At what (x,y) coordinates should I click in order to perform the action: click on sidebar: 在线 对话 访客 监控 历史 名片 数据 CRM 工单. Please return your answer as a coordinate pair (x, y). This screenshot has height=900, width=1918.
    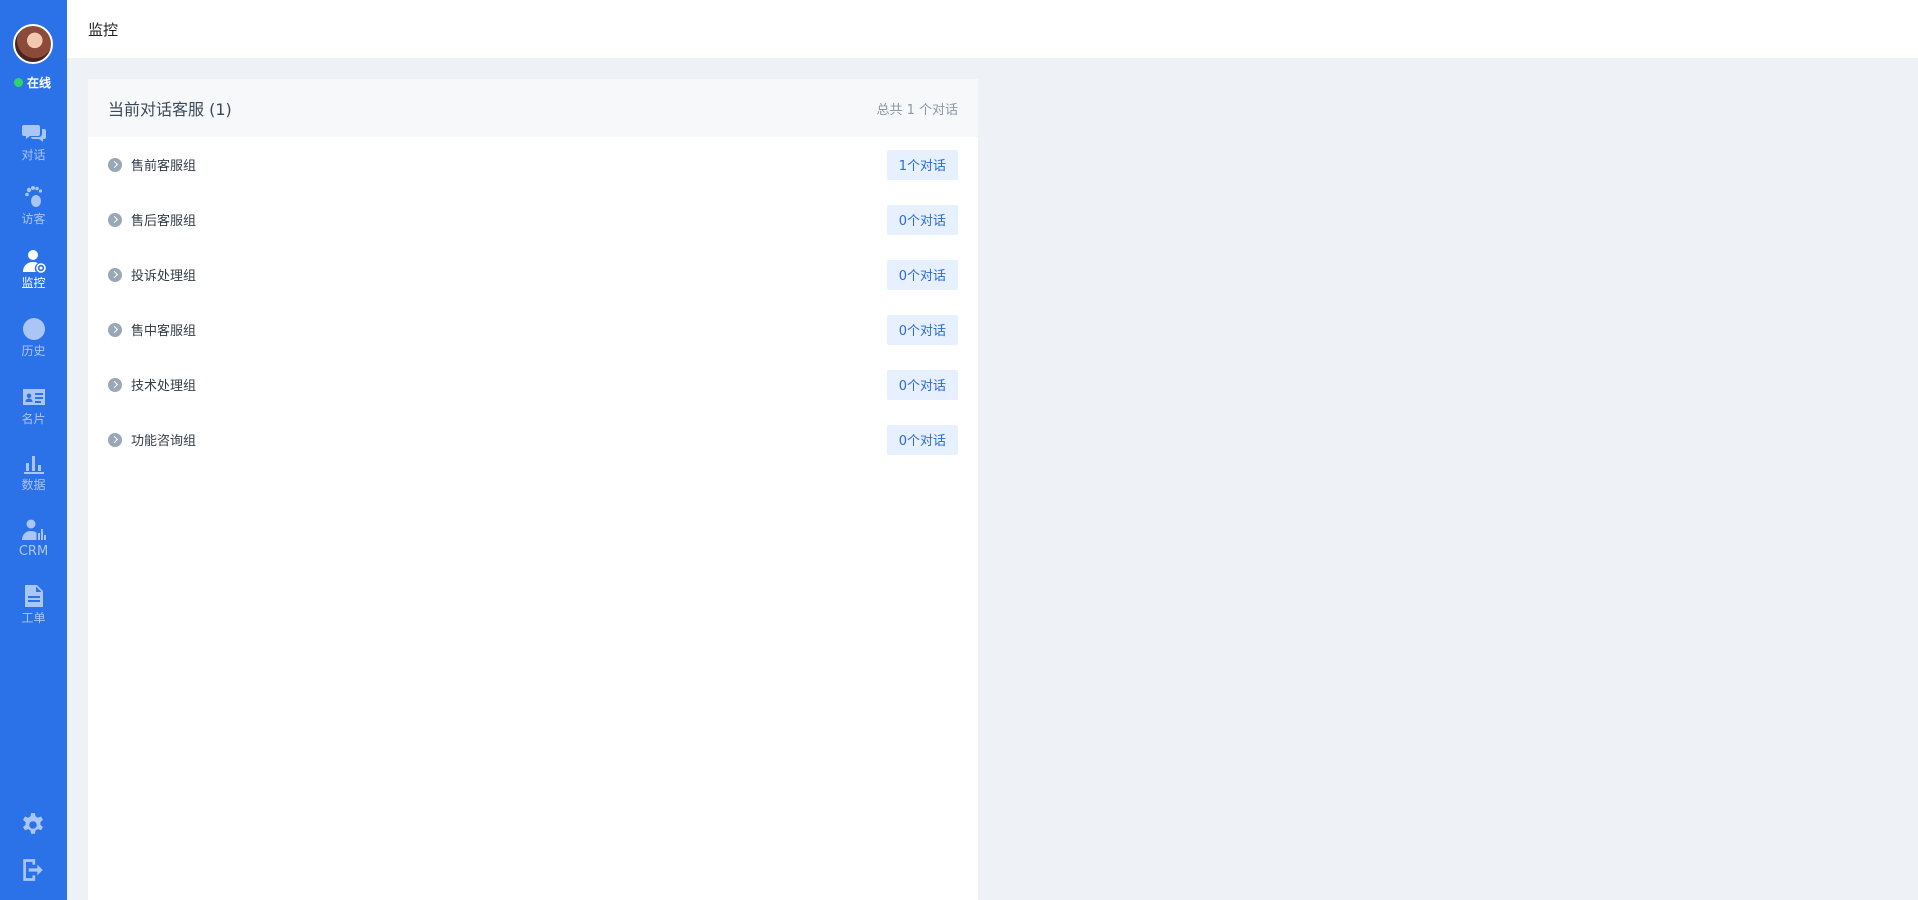
    Looking at the image, I should click on (33, 450).